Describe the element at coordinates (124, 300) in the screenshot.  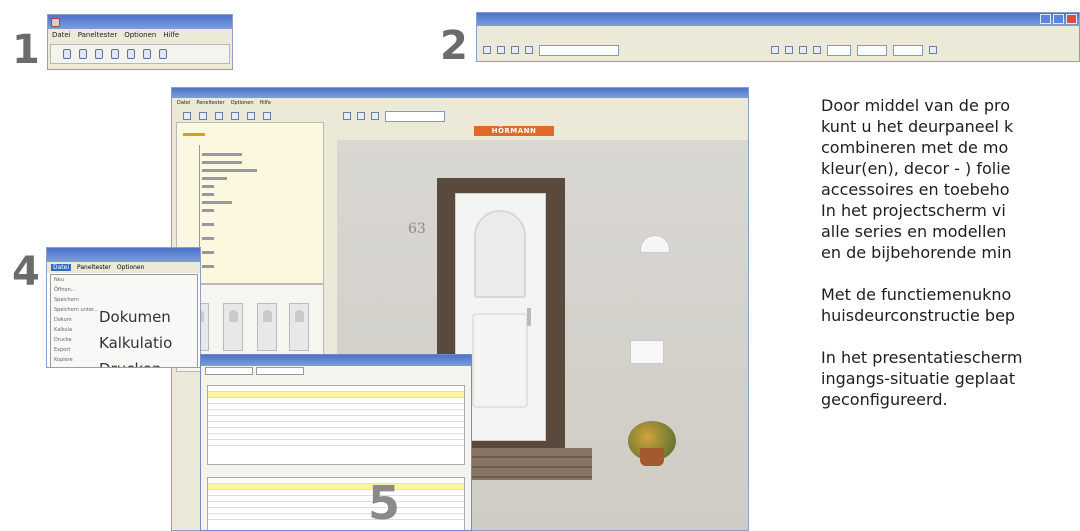
I see `menu-item-save: Speichern` at that location.